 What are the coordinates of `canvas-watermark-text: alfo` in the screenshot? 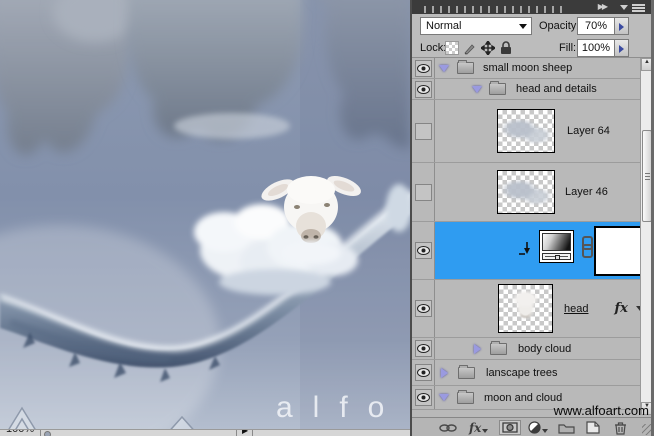 It's located at (340, 407).